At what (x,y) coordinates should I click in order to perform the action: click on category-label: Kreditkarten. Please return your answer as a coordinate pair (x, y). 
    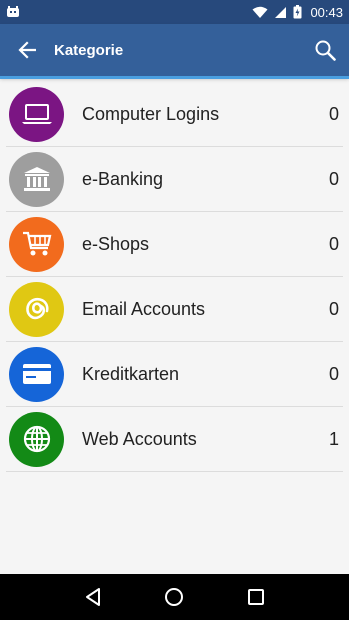
    Looking at the image, I should click on (131, 373).